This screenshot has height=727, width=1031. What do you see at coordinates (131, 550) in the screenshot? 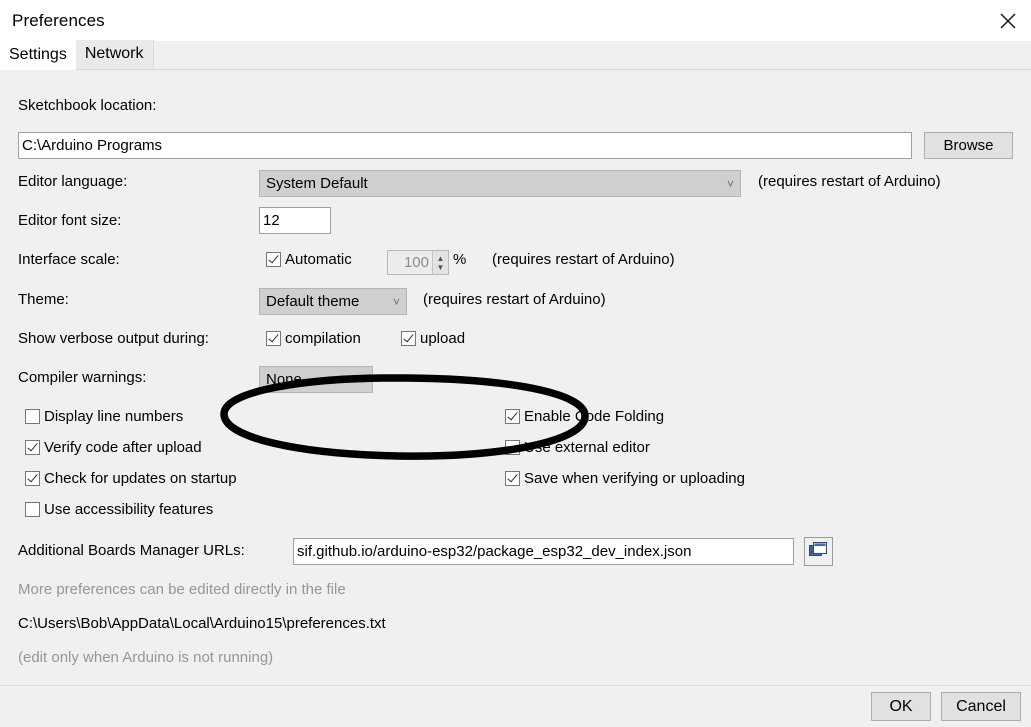
I see `boards-urls-label-wrap: Additional Boards Manager URLs:` at bounding box center [131, 550].